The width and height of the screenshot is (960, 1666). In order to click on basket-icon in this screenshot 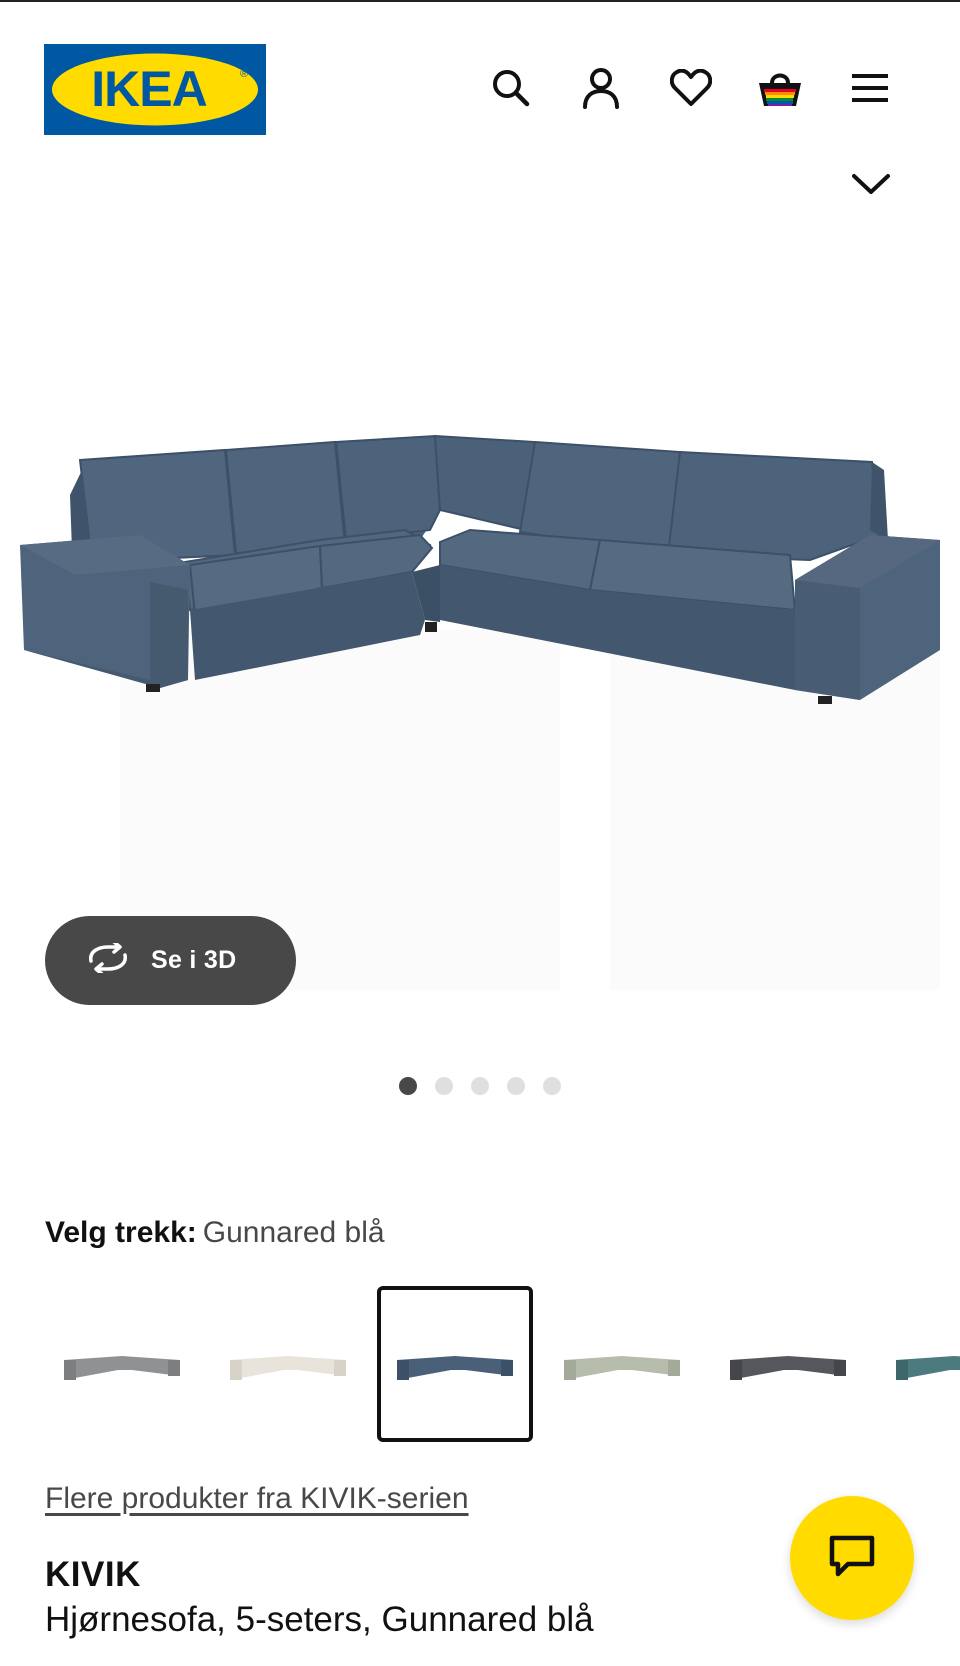, I will do `click(780, 88)`.